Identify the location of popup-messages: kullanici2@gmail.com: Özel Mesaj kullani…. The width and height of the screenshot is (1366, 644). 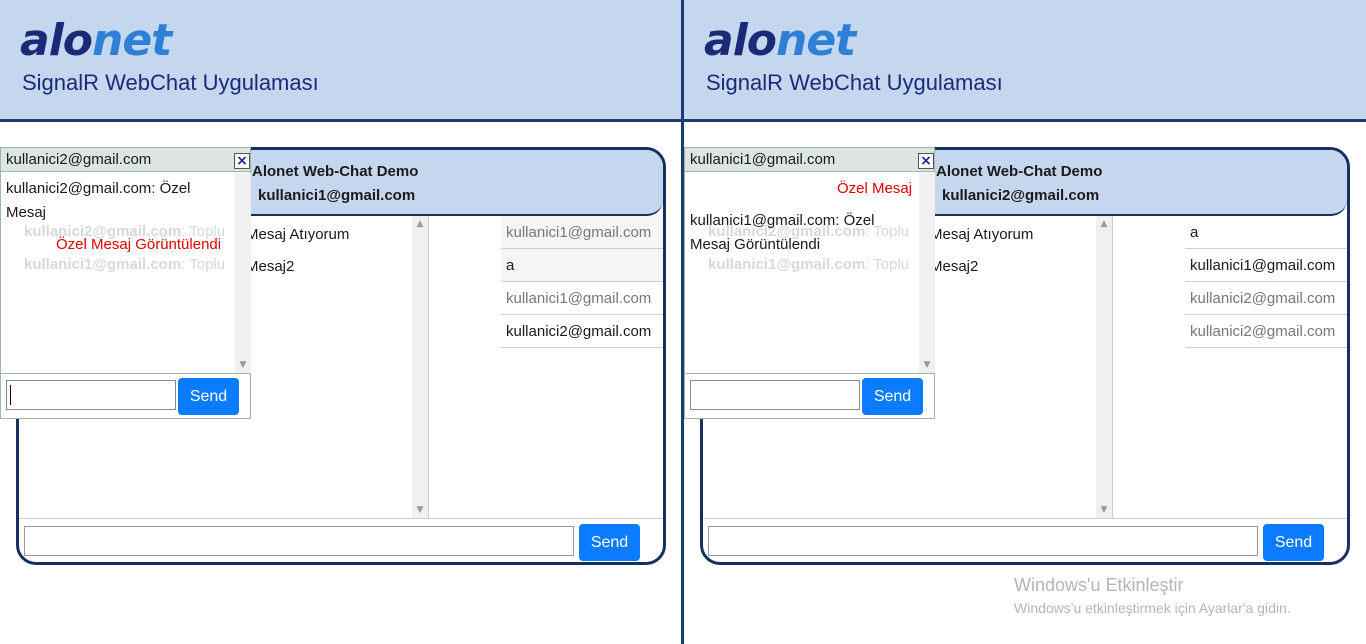
(126, 273).